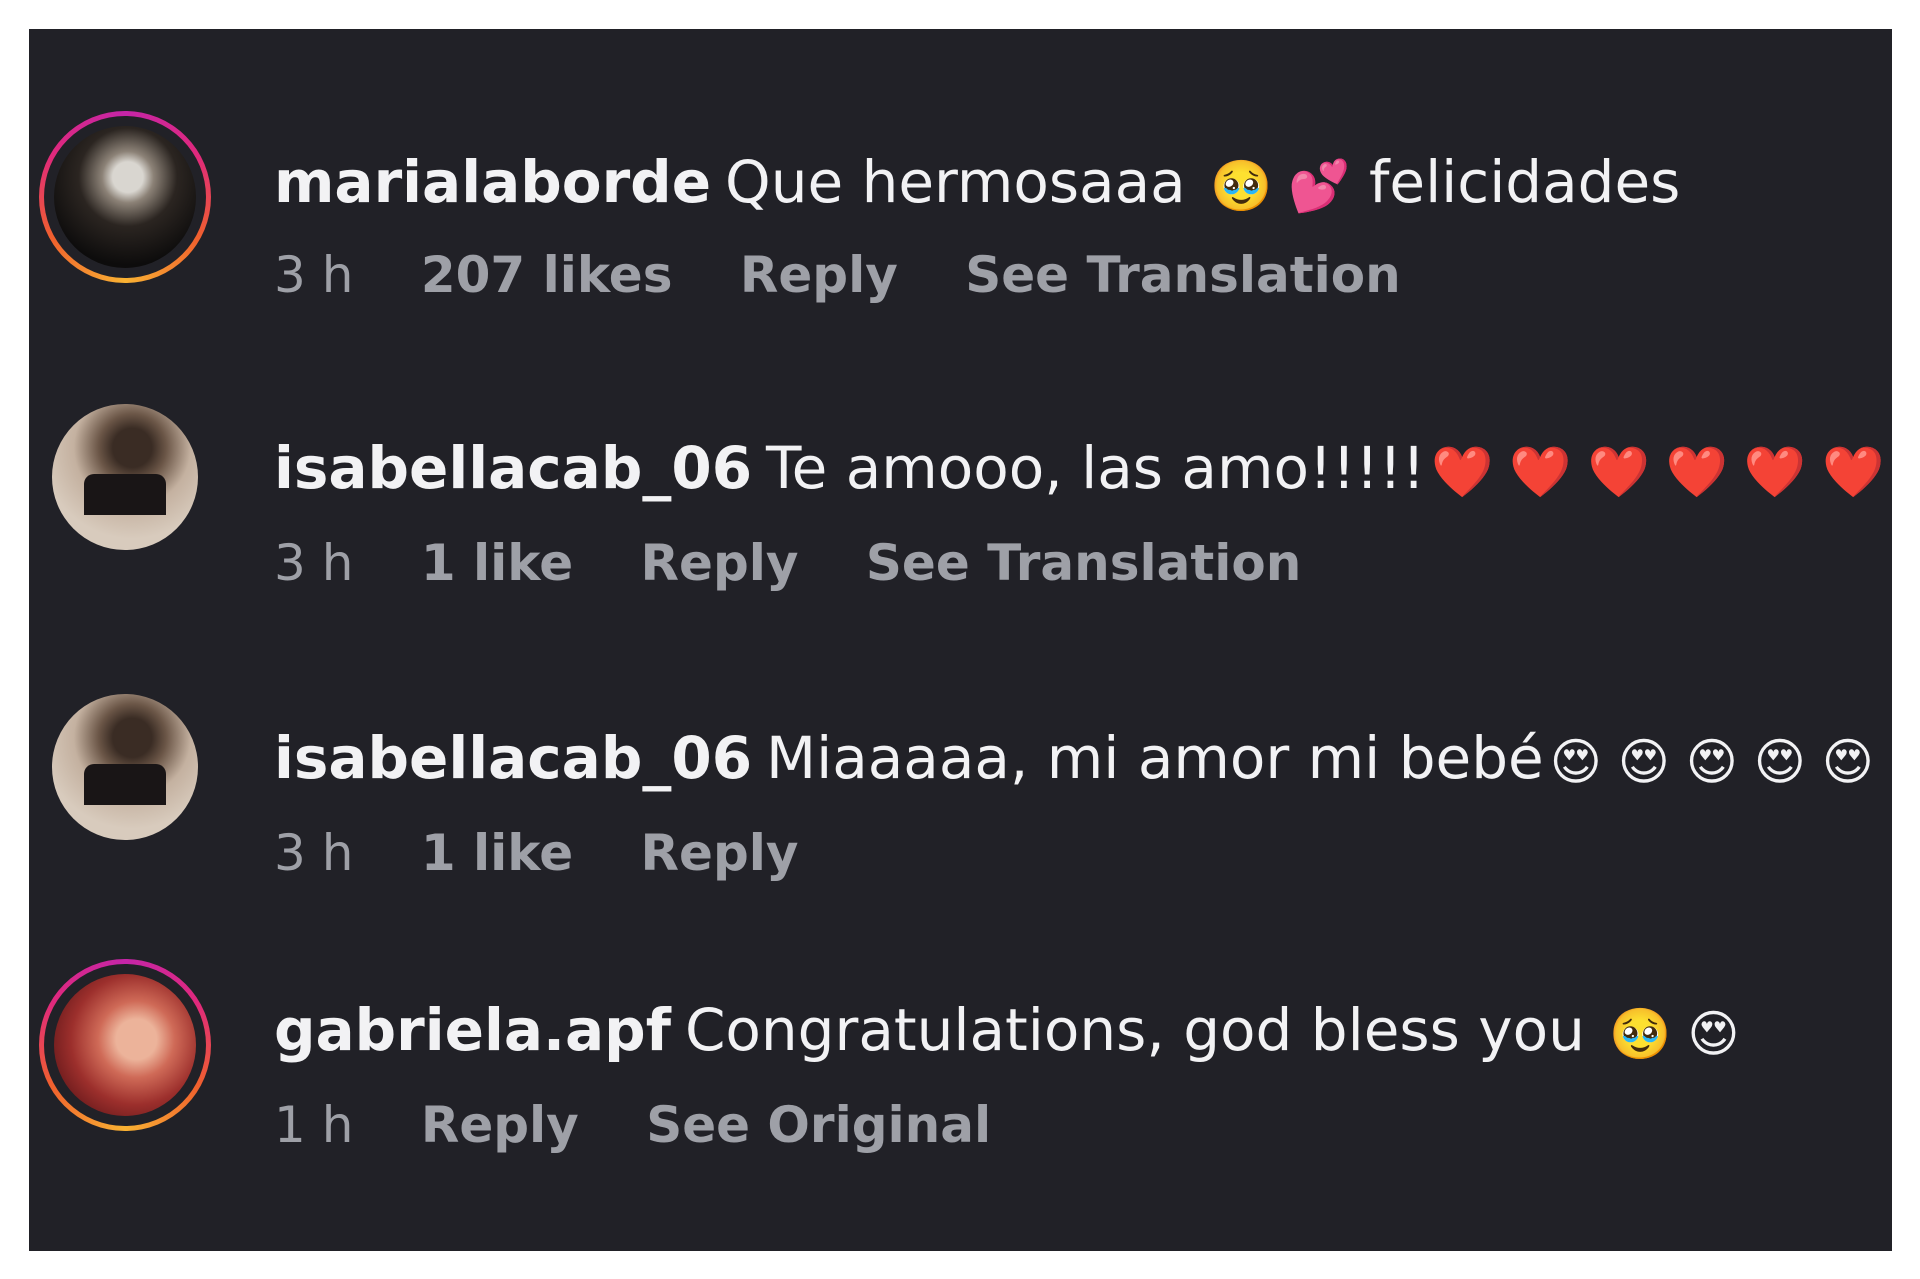 The image size is (1920, 1279). I want to click on comment-meta: 3 h 207 likes Reply See Translation, so click(862, 275).